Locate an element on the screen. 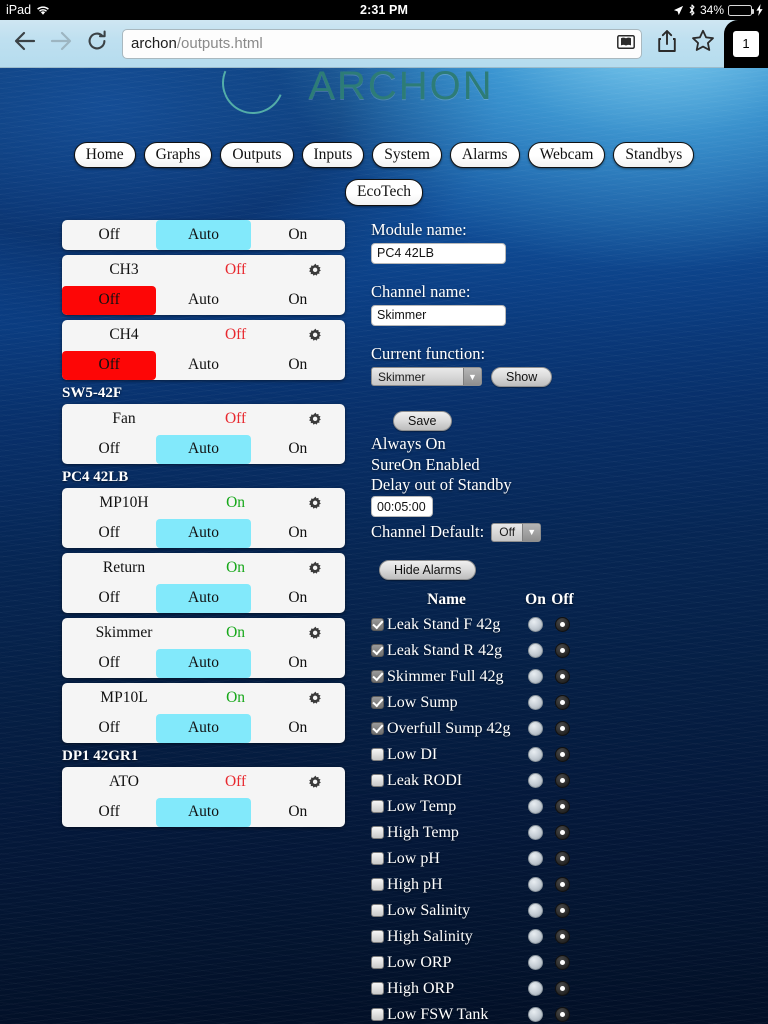 This screenshot has width=768, height=1024. tab-count-button: 1 is located at coordinates (746, 43).